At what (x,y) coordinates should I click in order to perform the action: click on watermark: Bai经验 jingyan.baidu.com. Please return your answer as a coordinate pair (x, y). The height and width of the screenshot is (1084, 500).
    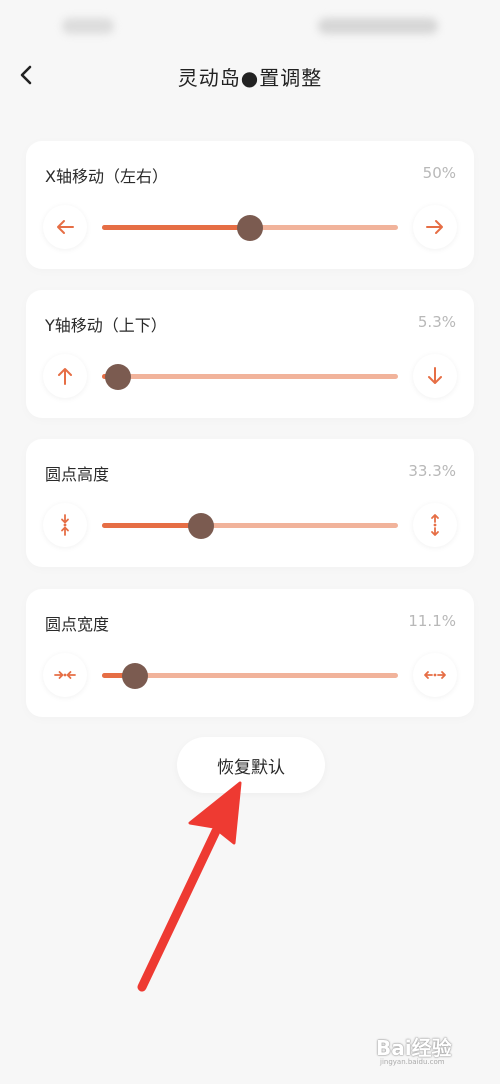
    Looking at the image, I should click on (432, 1050).